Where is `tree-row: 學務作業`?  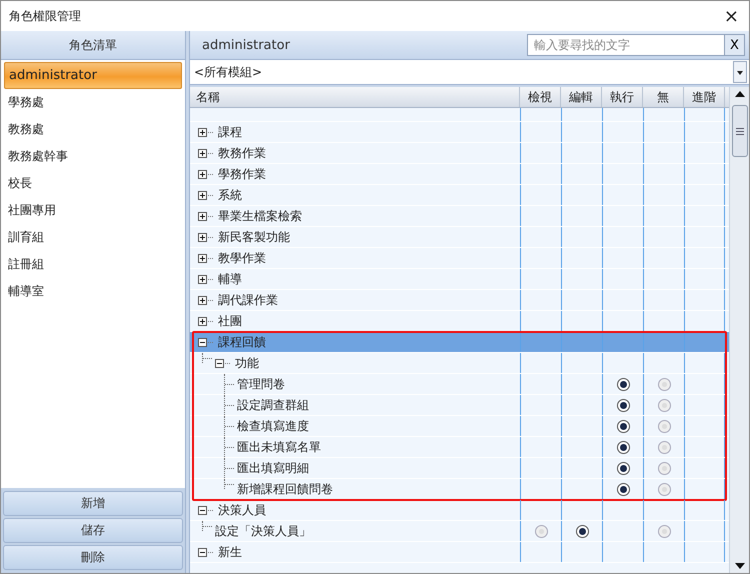
tree-row: 學務作業 is located at coordinates (459, 174).